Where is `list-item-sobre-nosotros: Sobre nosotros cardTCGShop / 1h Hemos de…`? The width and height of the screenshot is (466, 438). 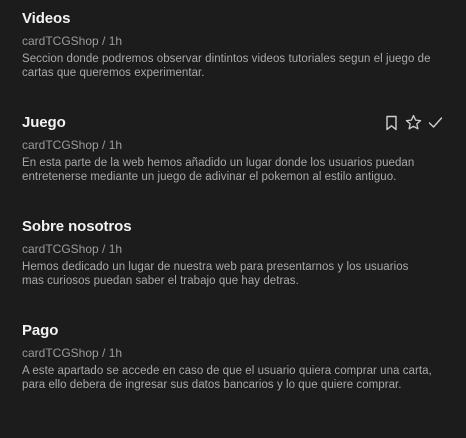 list-item-sobre-nosotros: Sobre nosotros cardTCGShop / 1h Hemos de… is located at coordinates (227, 253).